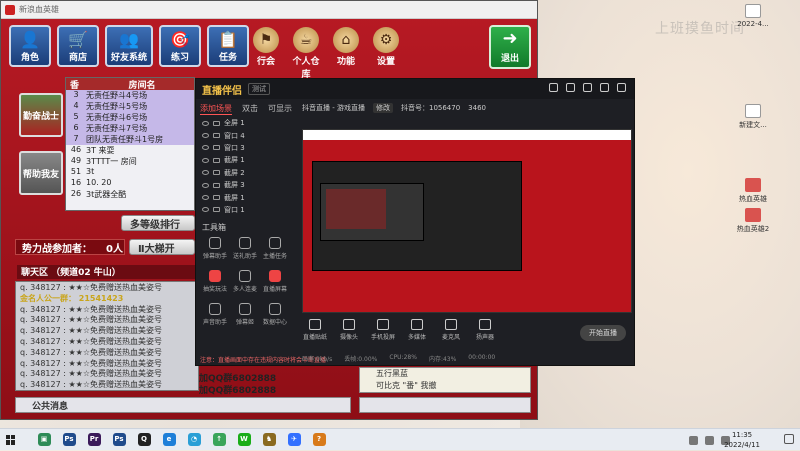  I want to click on tool-button: 抽奖玩法, so click(215, 281).